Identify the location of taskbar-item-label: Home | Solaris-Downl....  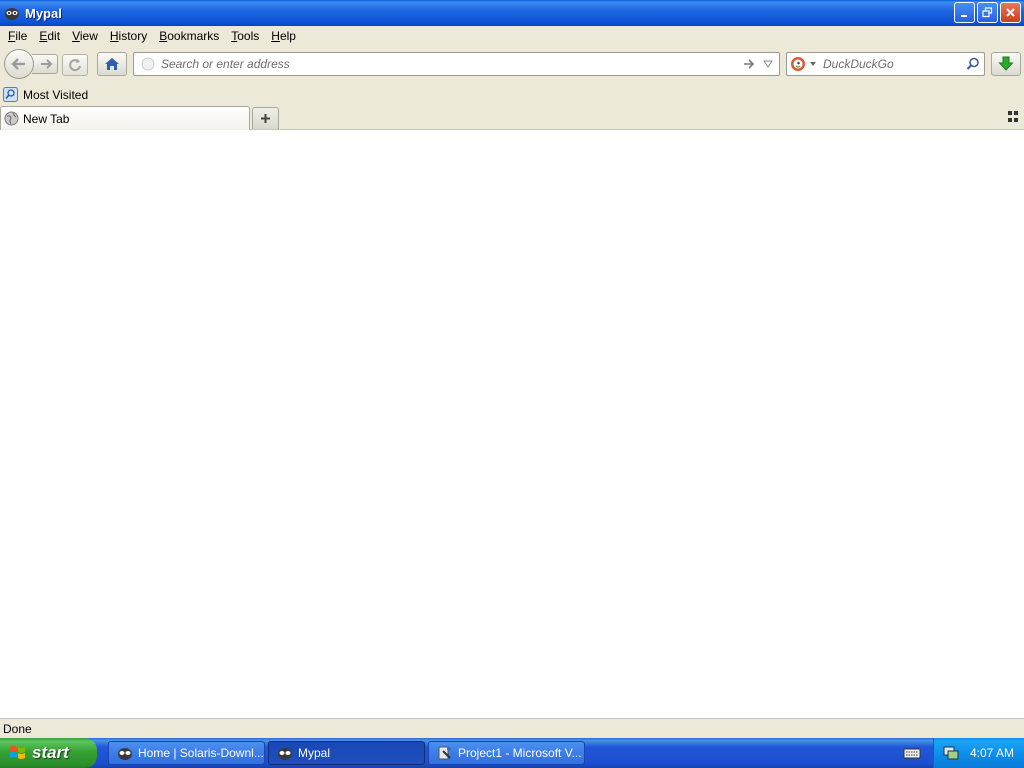
(201, 753).